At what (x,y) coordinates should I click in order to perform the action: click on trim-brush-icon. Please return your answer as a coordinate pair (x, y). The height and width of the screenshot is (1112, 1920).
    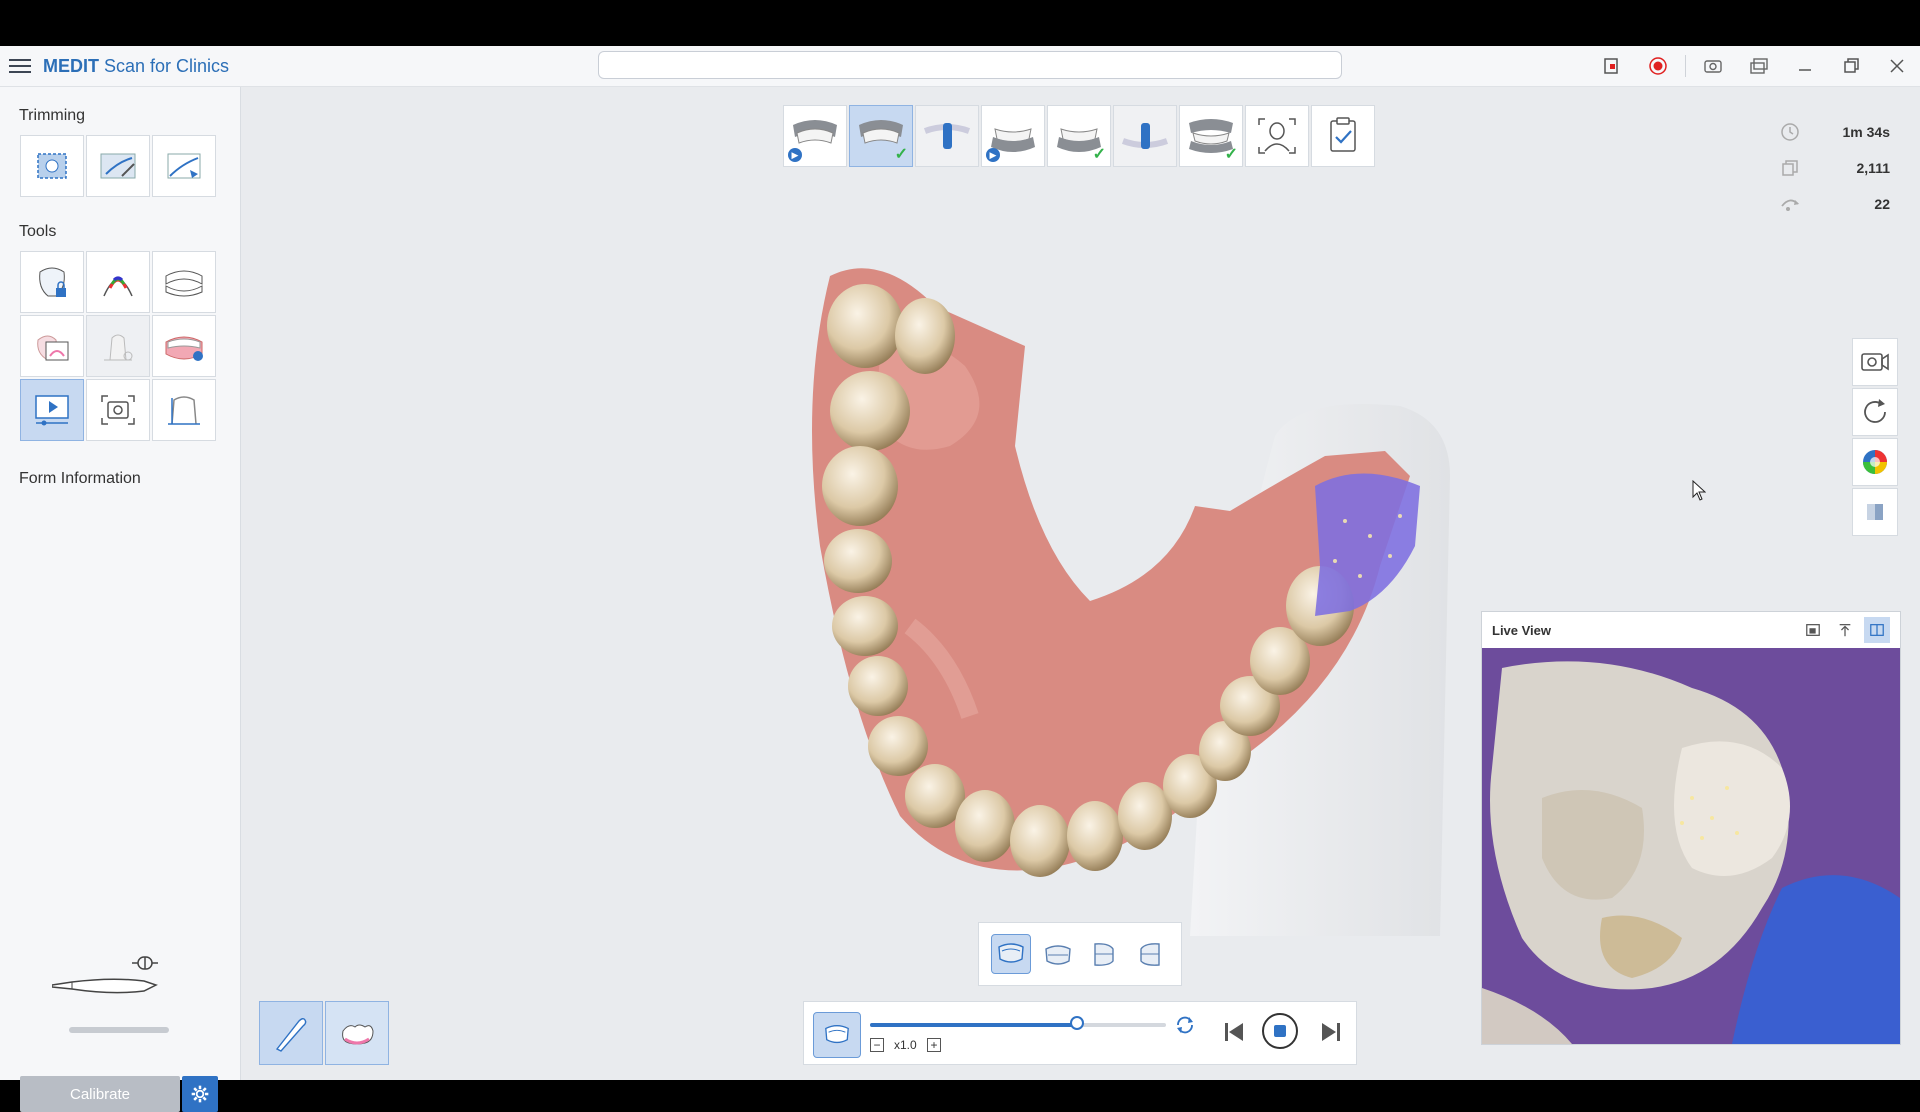
    Looking at the image, I should click on (118, 166).